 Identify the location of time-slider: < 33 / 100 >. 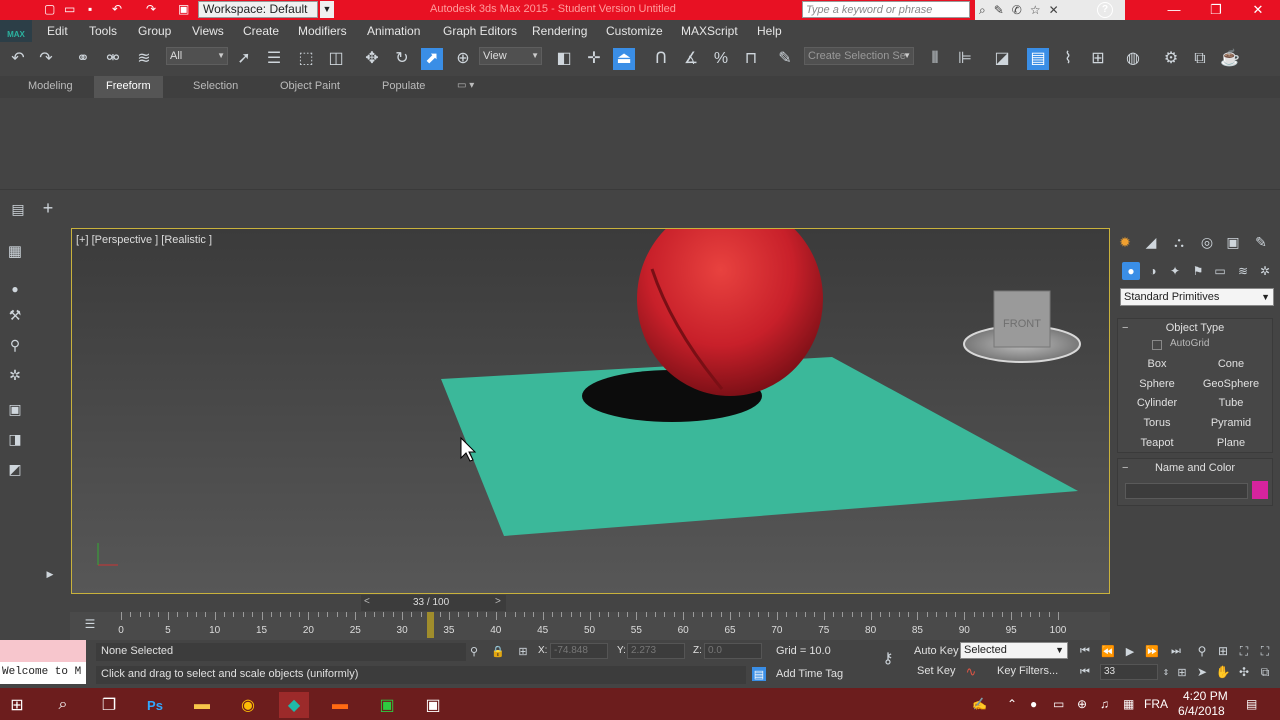
(433, 603).